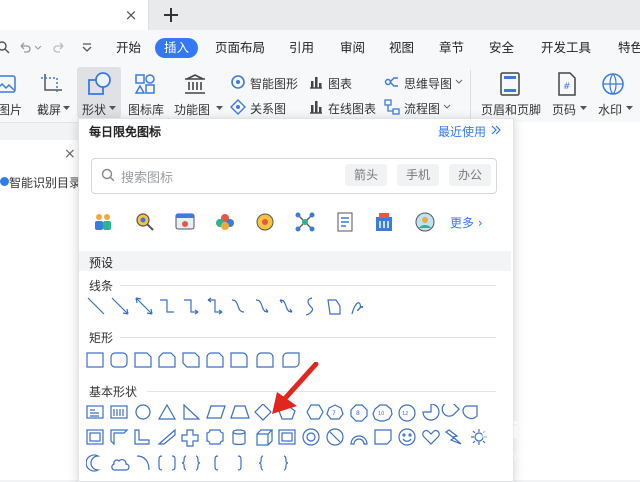 The width and height of the screenshot is (640, 482). Describe the element at coordinates (146, 109) in the screenshot. I see `icon-library-label: 图标库` at that location.